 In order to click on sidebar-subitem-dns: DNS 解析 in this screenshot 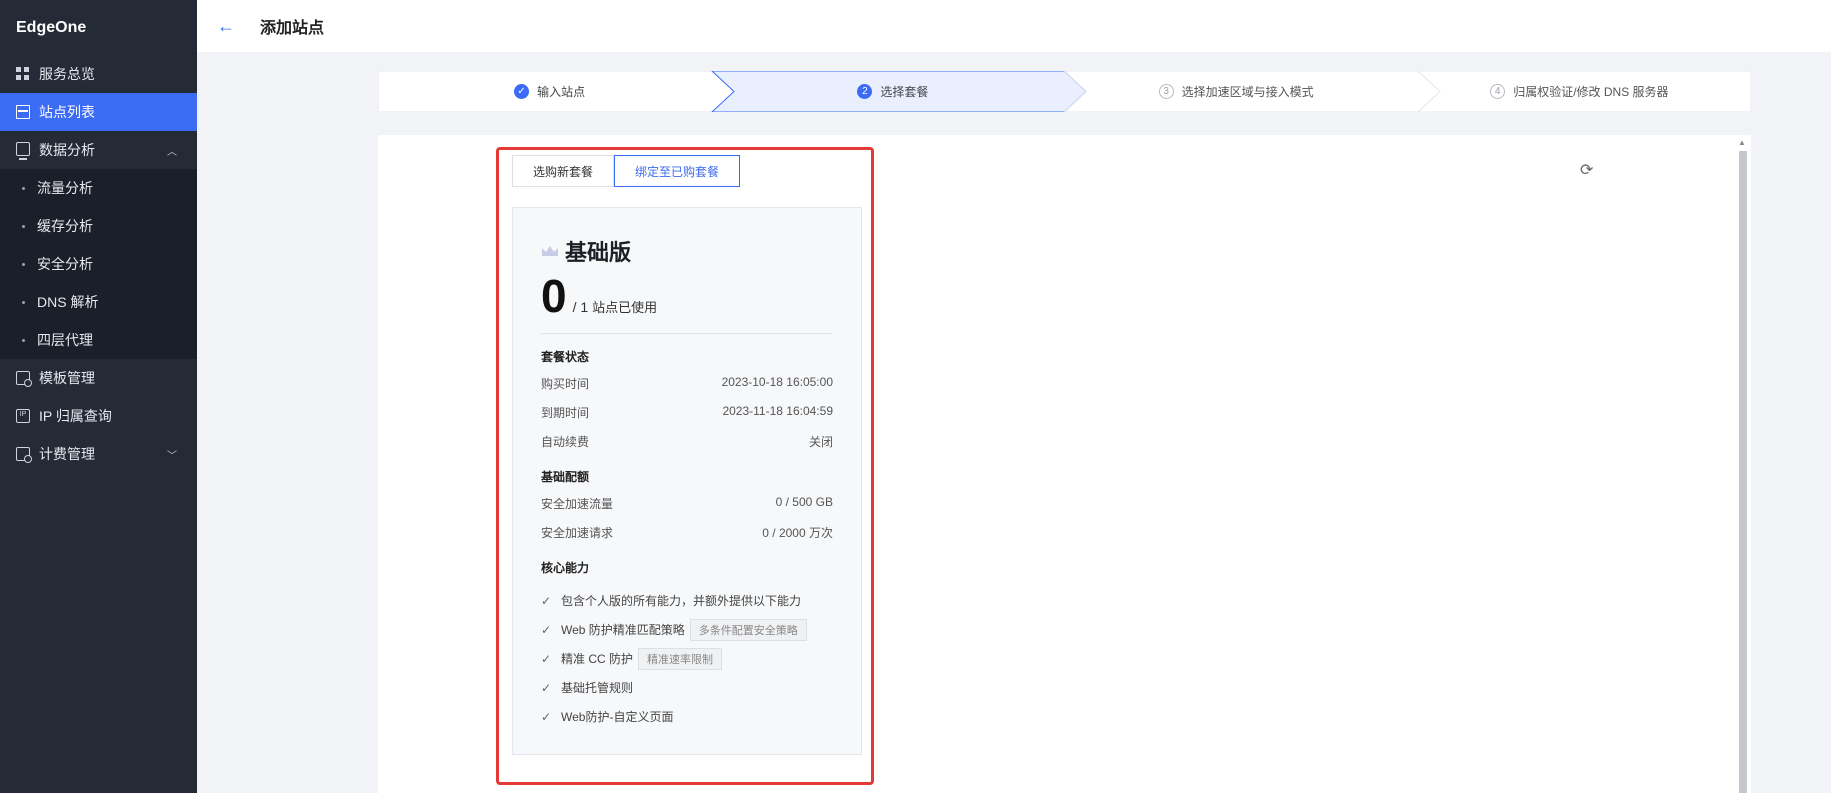, I will do `click(98, 302)`.